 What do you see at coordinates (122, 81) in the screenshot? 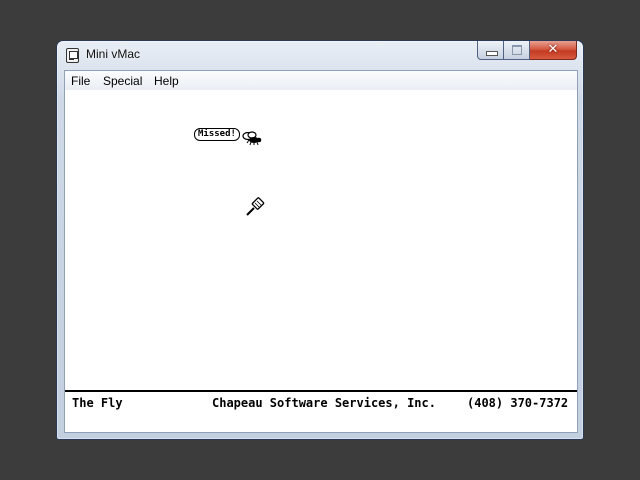
I see `menu-special: Special` at bounding box center [122, 81].